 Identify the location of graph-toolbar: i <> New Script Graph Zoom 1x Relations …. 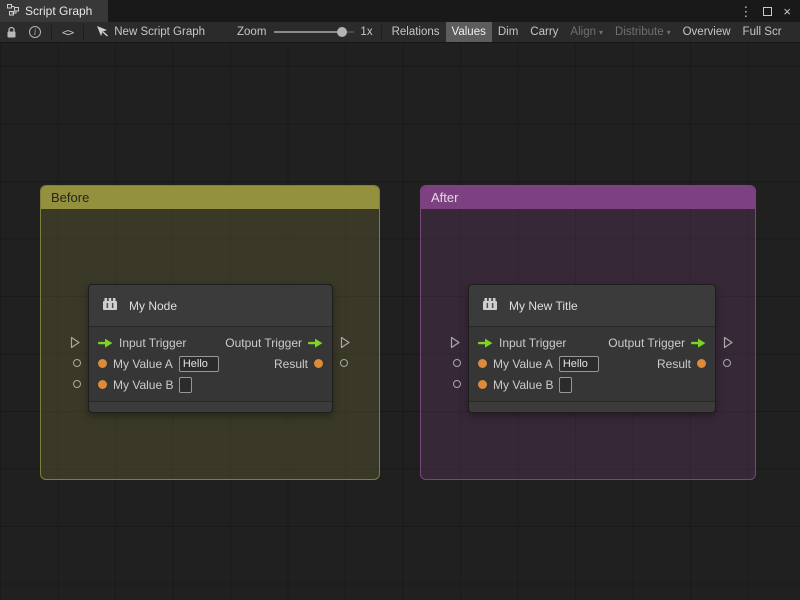
(400, 32).